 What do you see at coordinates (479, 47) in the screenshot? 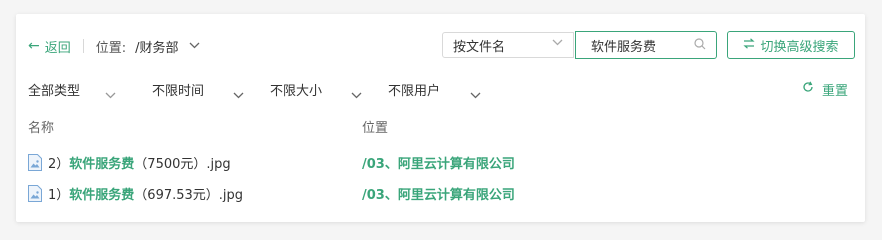
I see `search-mode-value: 按文件名` at bounding box center [479, 47].